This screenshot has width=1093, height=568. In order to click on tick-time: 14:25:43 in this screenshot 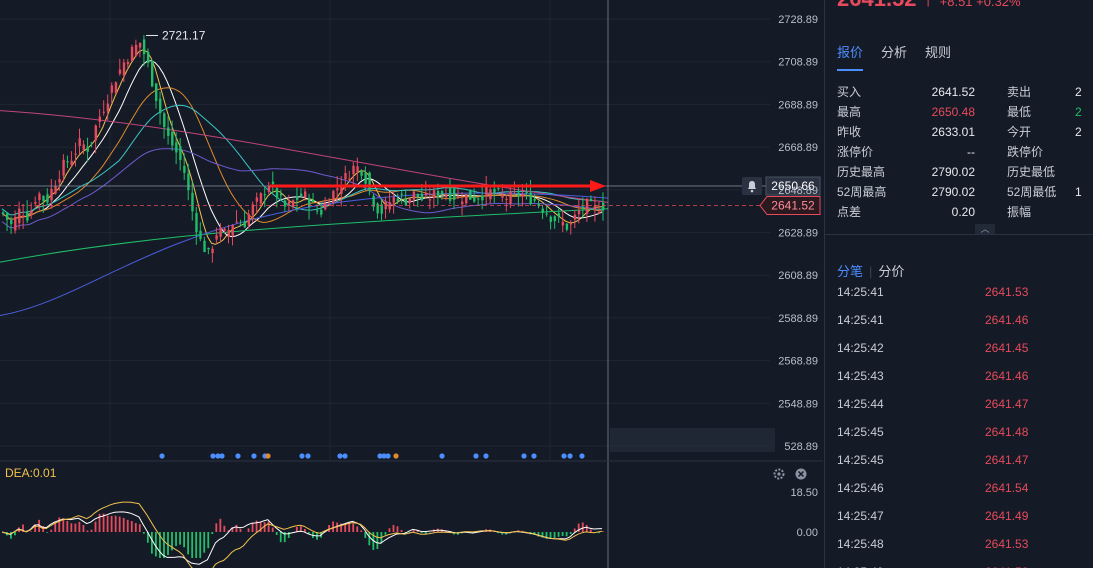, I will do `click(860, 376)`.